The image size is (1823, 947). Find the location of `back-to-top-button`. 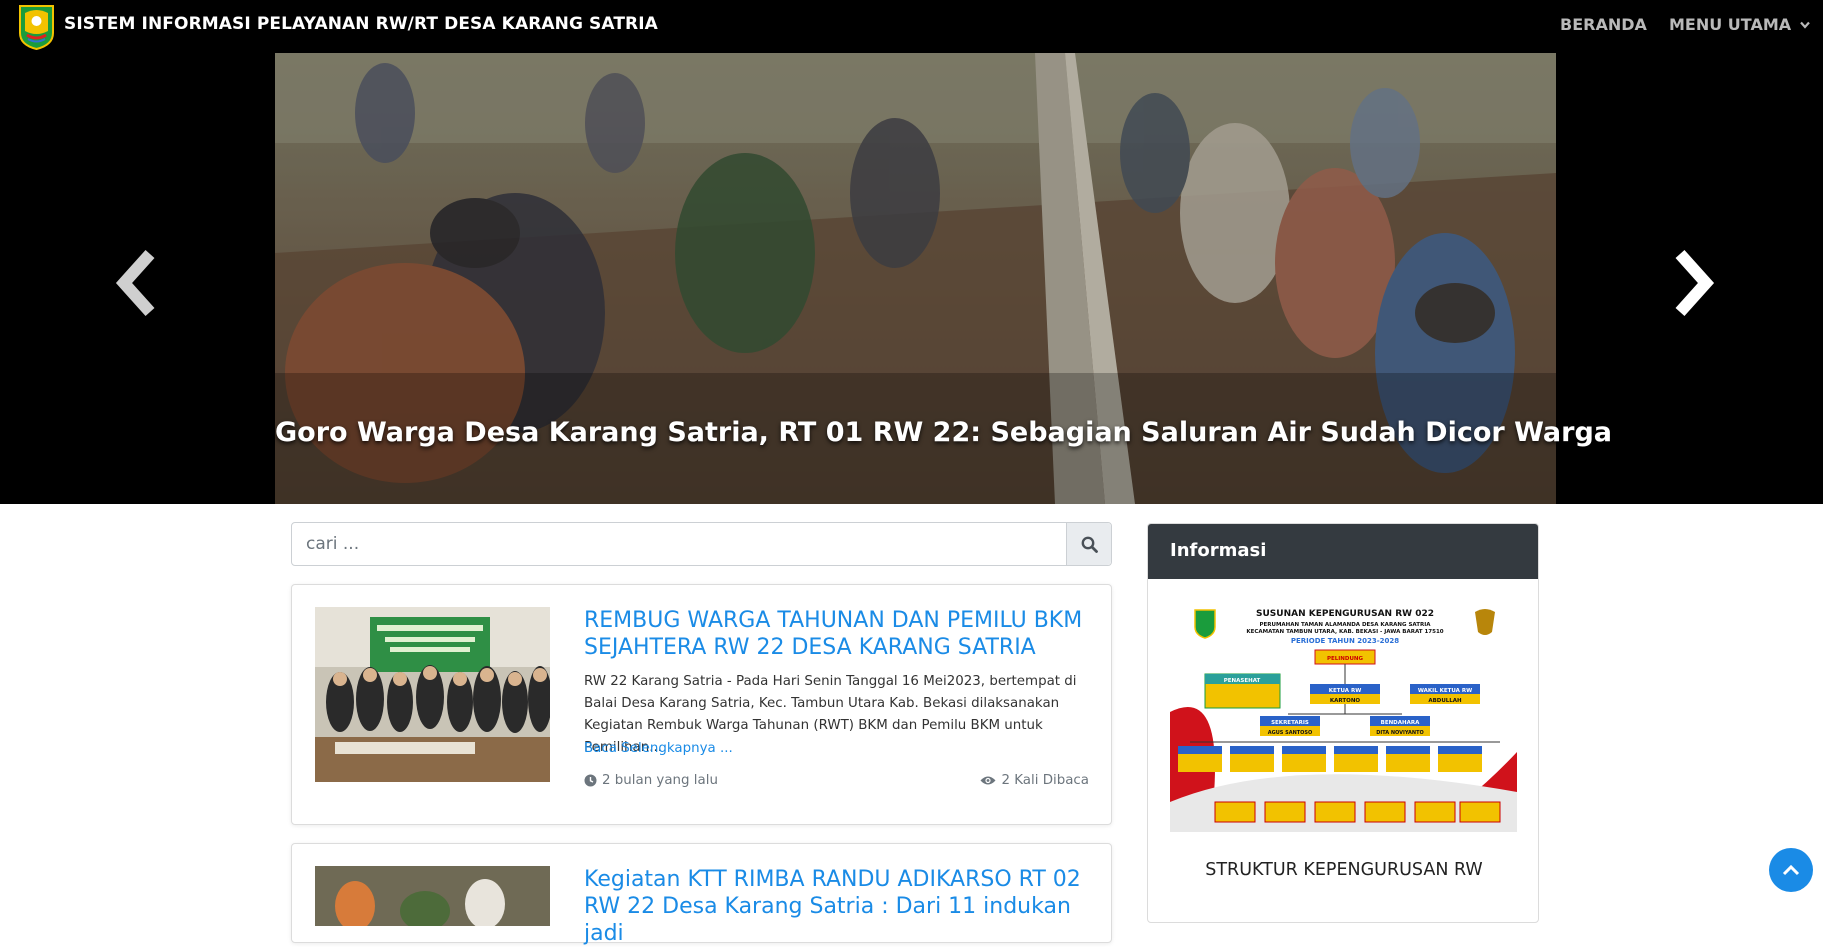

back-to-top-button is located at coordinates (1791, 870).